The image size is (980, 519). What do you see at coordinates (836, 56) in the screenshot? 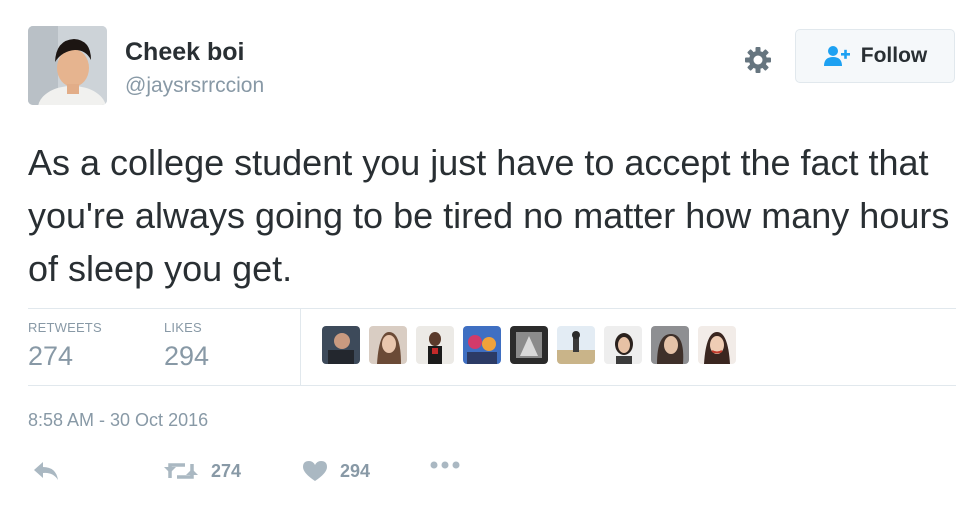
I see `follow-person-icon` at bounding box center [836, 56].